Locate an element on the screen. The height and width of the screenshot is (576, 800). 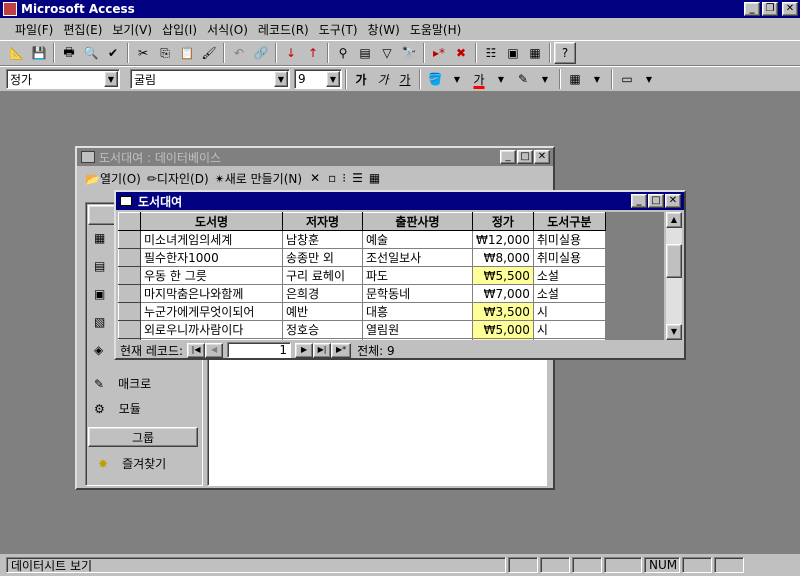
table-cell: ₩5,500 is located at coordinates (503, 275).